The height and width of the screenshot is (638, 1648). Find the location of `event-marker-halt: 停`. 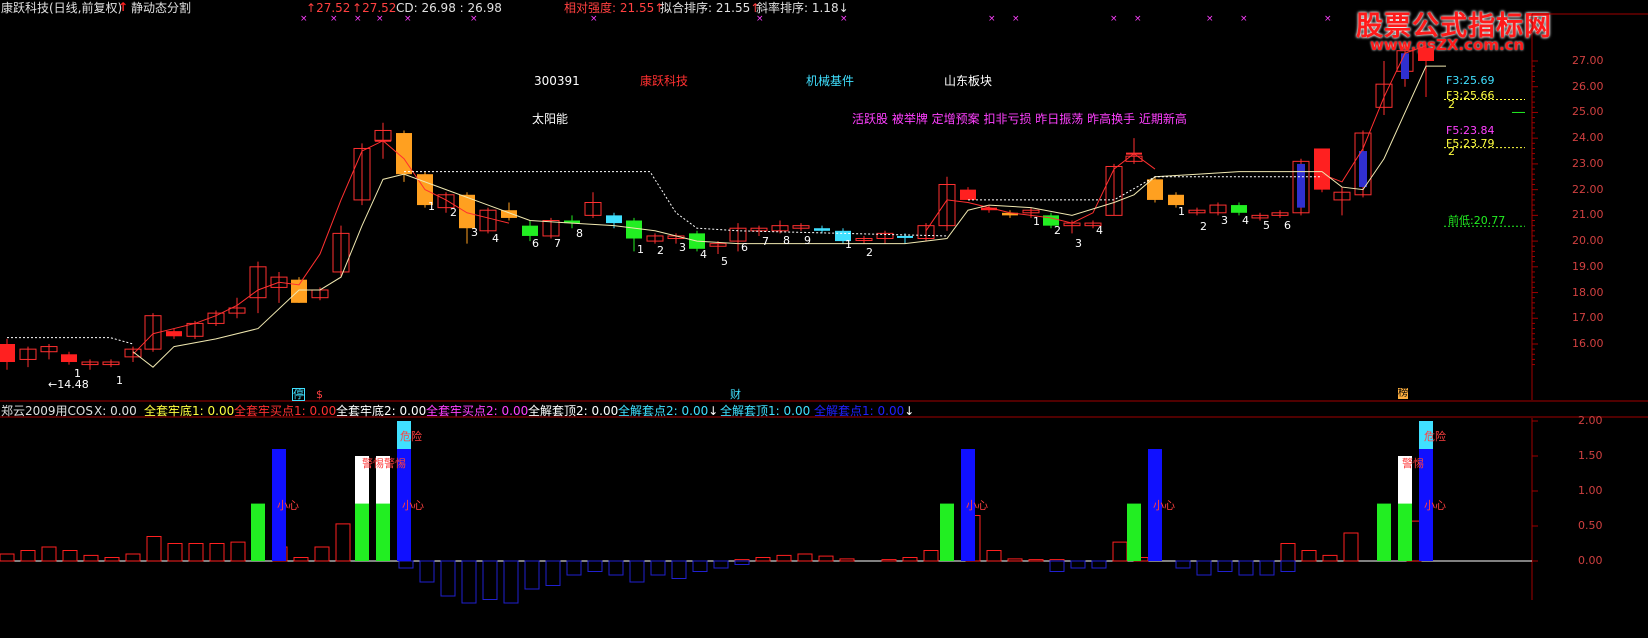

event-marker-halt: 停 is located at coordinates (298, 394).